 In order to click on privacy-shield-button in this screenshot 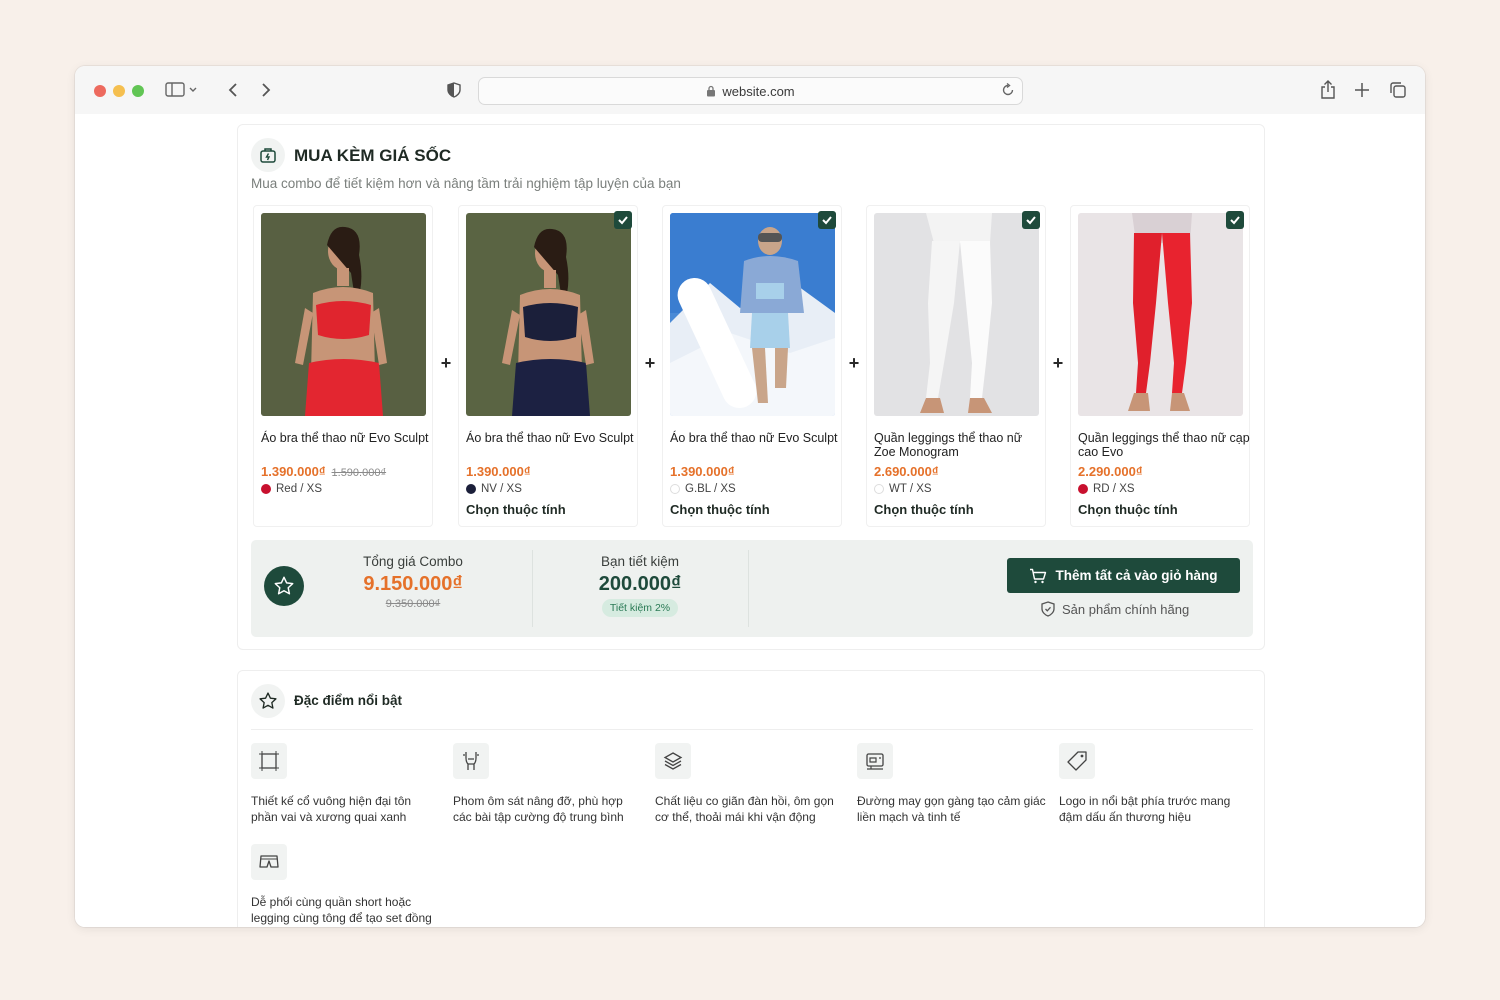, I will do `click(454, 90)`.